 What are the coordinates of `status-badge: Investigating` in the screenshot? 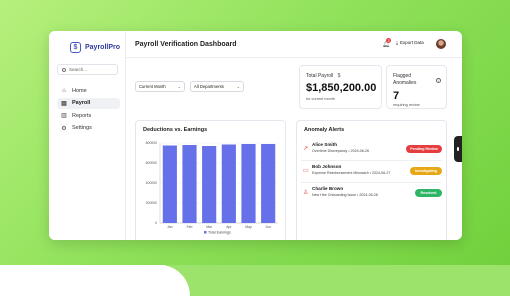 It's located at (426, 171).